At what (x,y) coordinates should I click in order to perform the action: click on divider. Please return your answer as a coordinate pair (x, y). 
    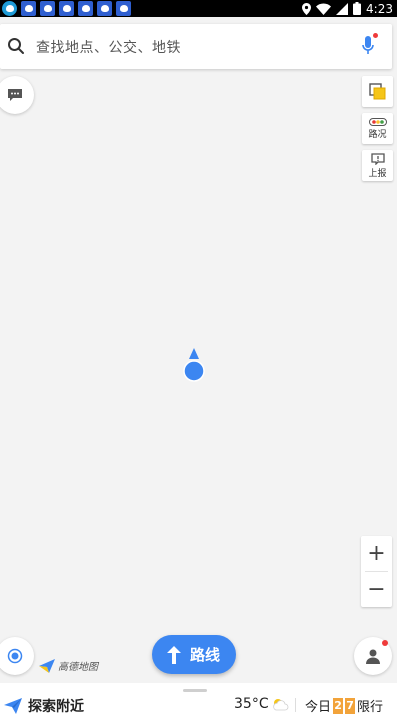
    Looking at the image, I should click on (295, 705).